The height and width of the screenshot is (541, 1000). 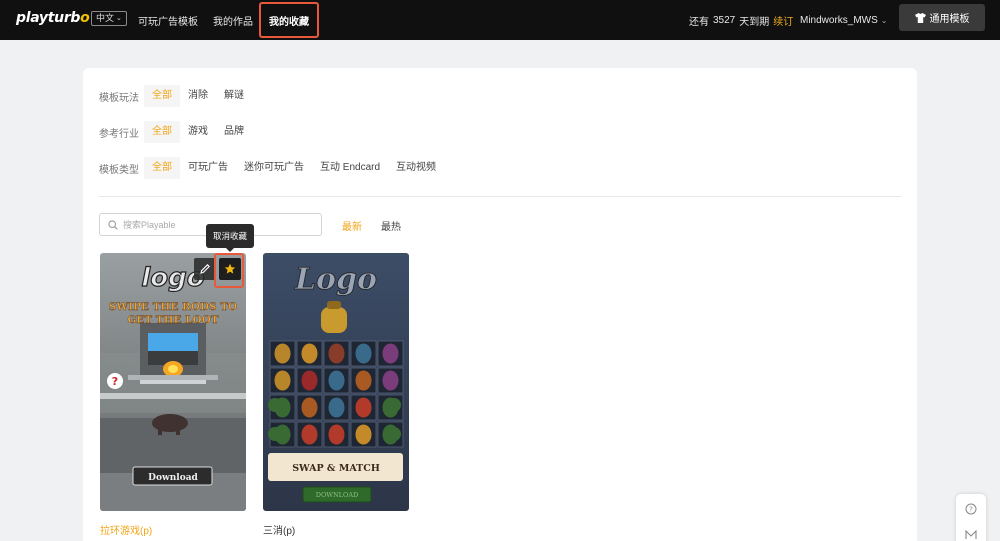 I want to click on filter-label: 模板类型, so click(x=119, y=170).